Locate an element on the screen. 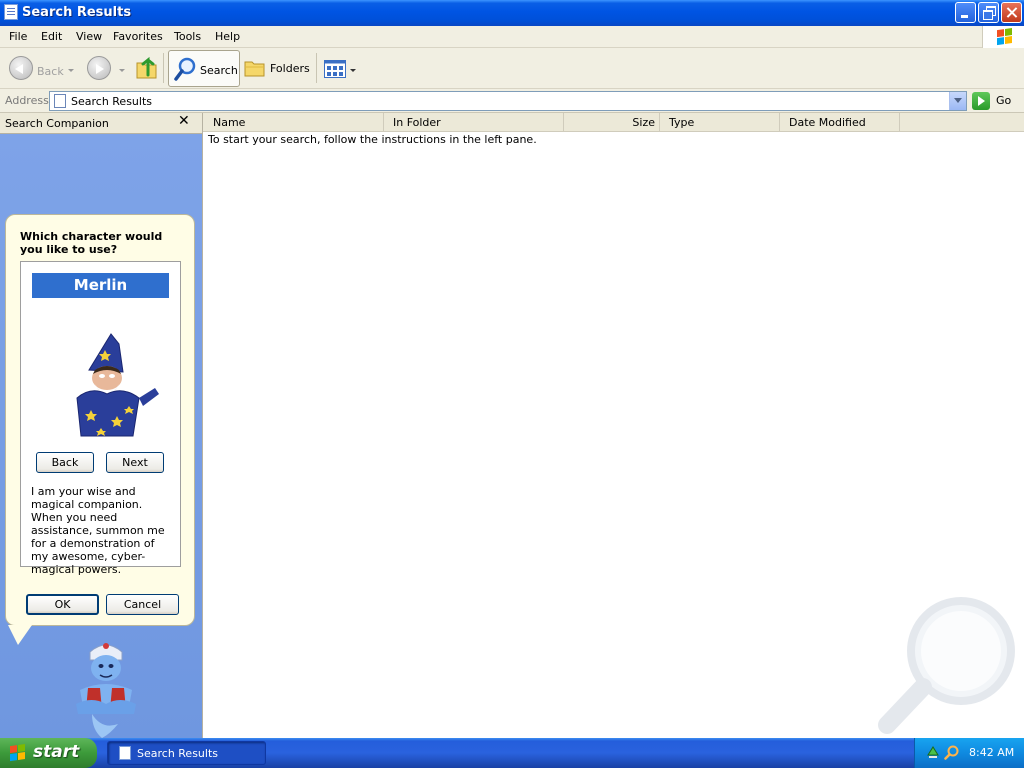  clock: 8:42 AM is located at coordinates (991, 752).